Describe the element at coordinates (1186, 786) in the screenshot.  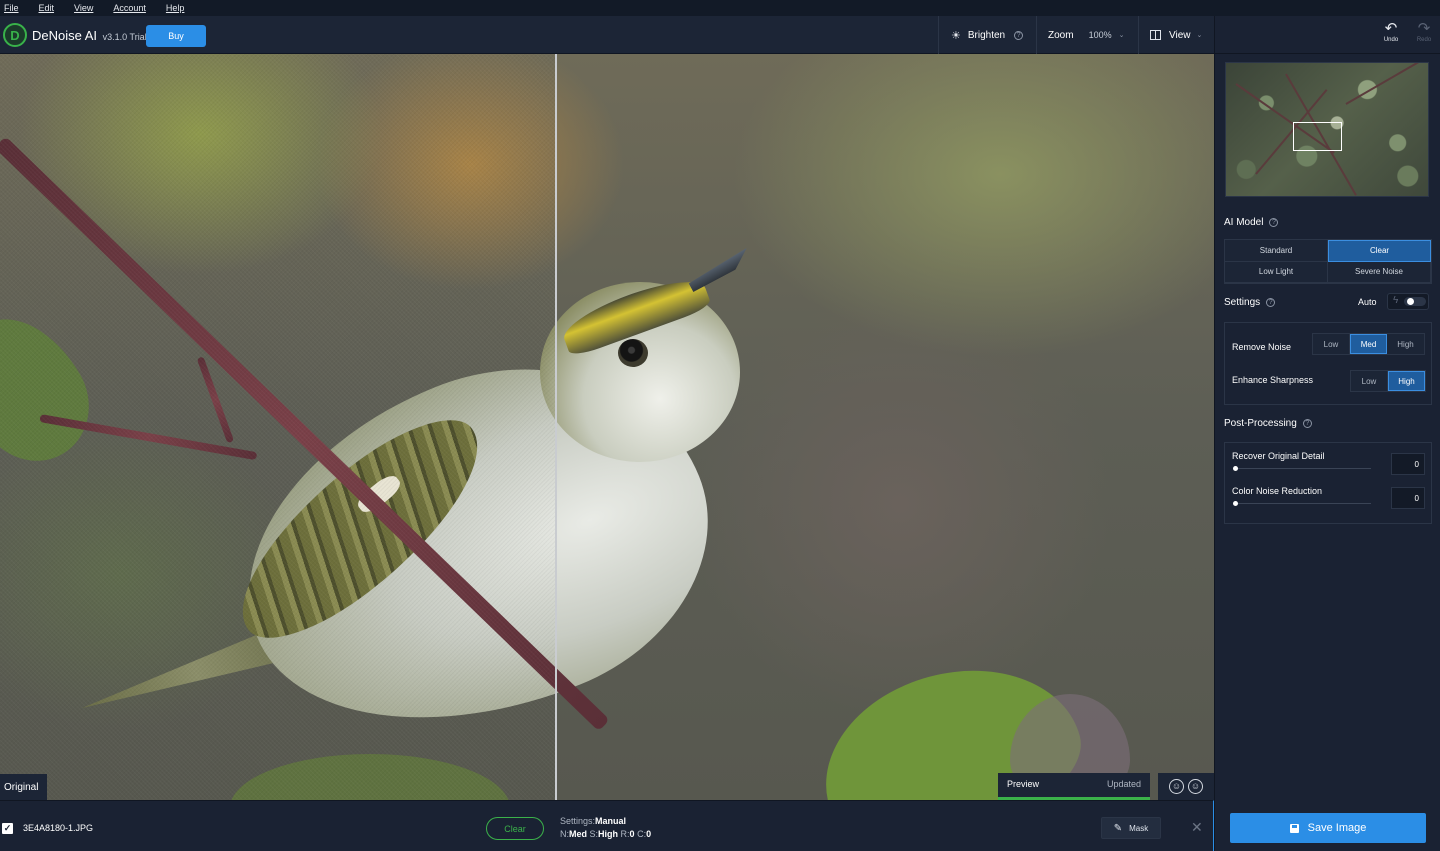
I see `face-buttons: ☺ ☺` at that location.